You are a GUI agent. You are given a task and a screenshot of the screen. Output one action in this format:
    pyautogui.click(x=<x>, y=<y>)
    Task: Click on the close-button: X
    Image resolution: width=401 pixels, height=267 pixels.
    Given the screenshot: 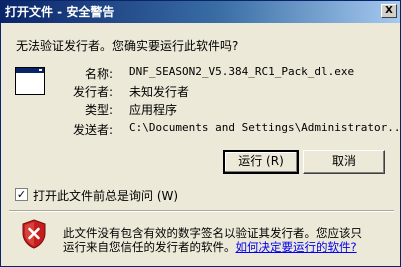 What is the action you would take?
    pyautogui.click(x=389, y=11)
    